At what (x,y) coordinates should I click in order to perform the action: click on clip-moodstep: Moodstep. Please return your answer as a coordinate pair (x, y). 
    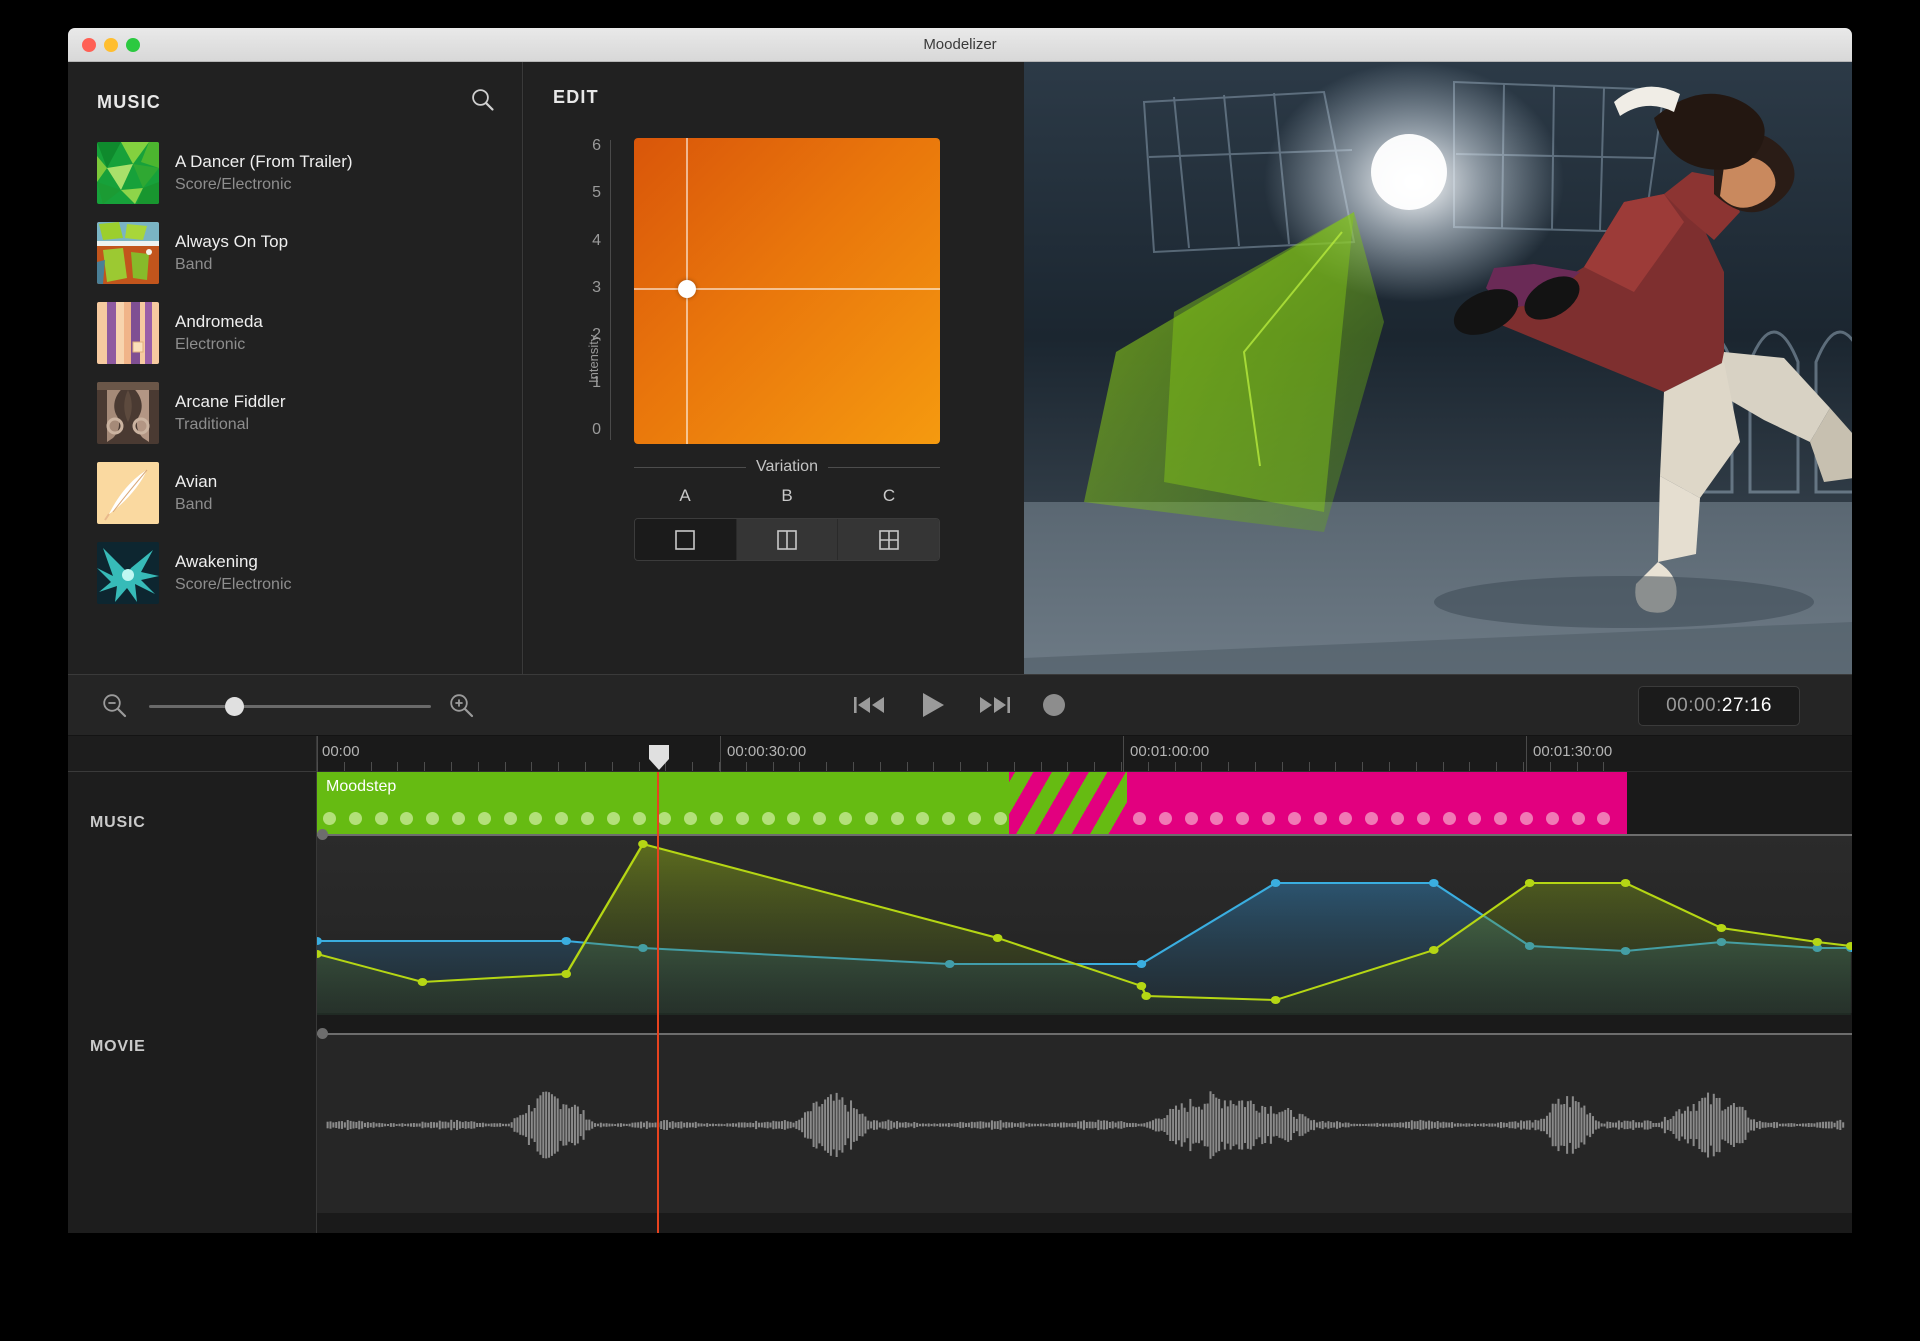
    Looking at the image, I should click on (722, 803).